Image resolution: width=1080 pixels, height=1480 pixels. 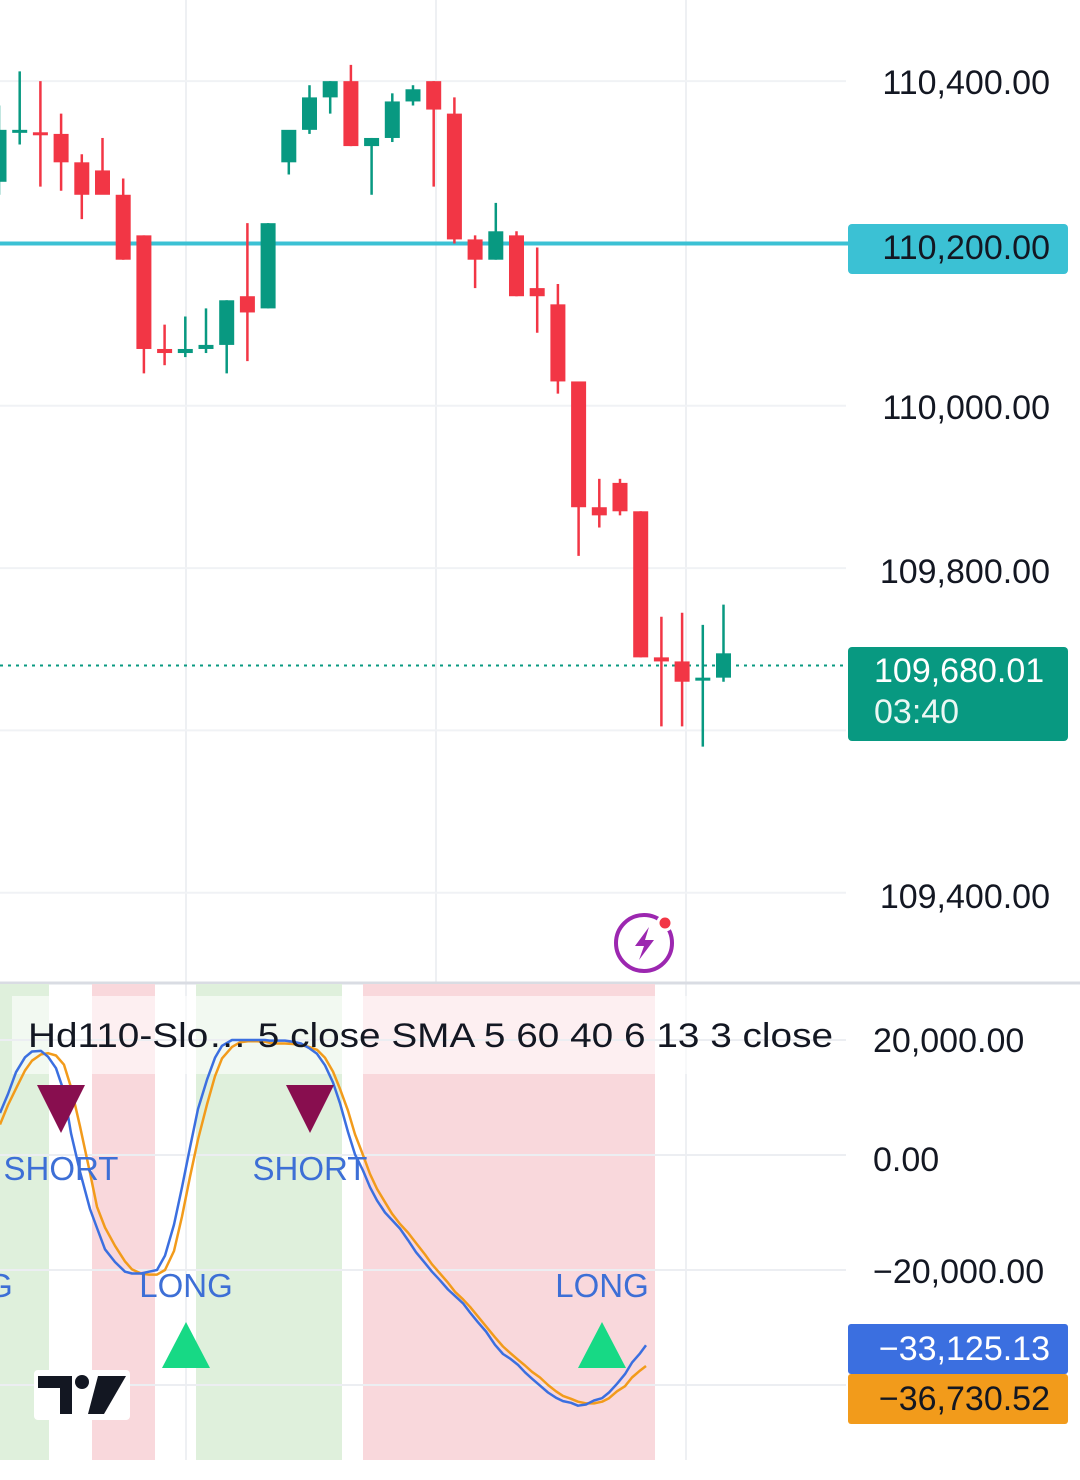 I want to click on slow-value-badge: −36,730.52, so click(x=958, y=1399).